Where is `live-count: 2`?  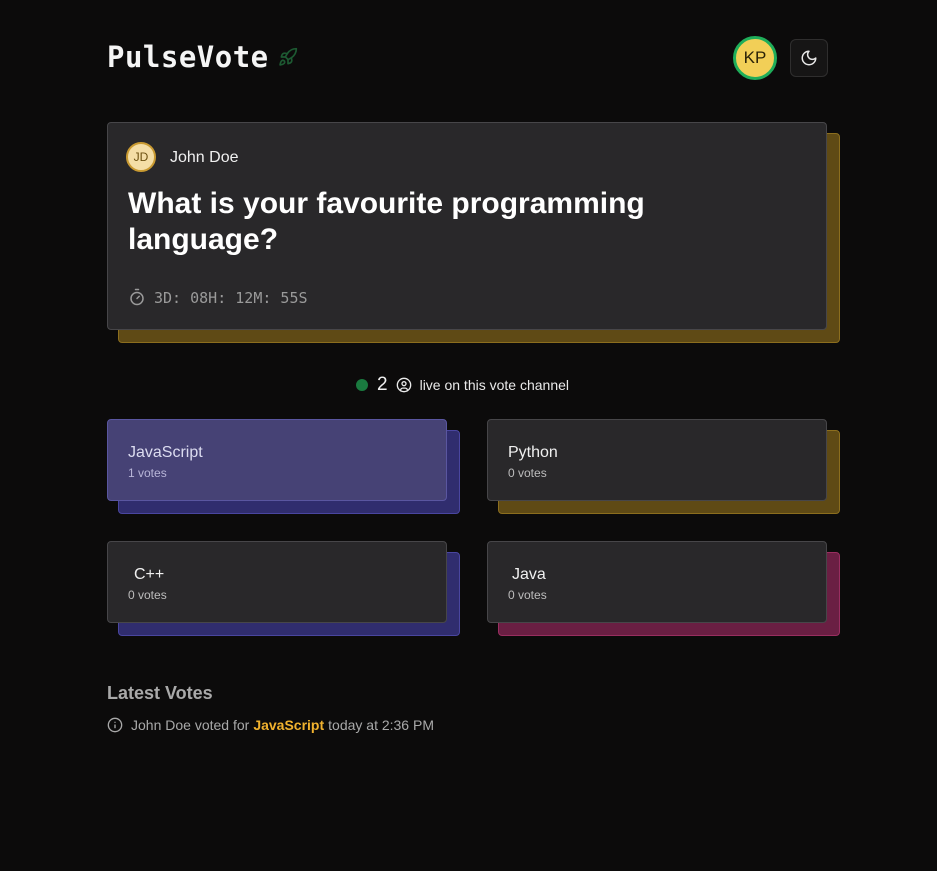 live-count: 2 is located at coordinates (382, 384).